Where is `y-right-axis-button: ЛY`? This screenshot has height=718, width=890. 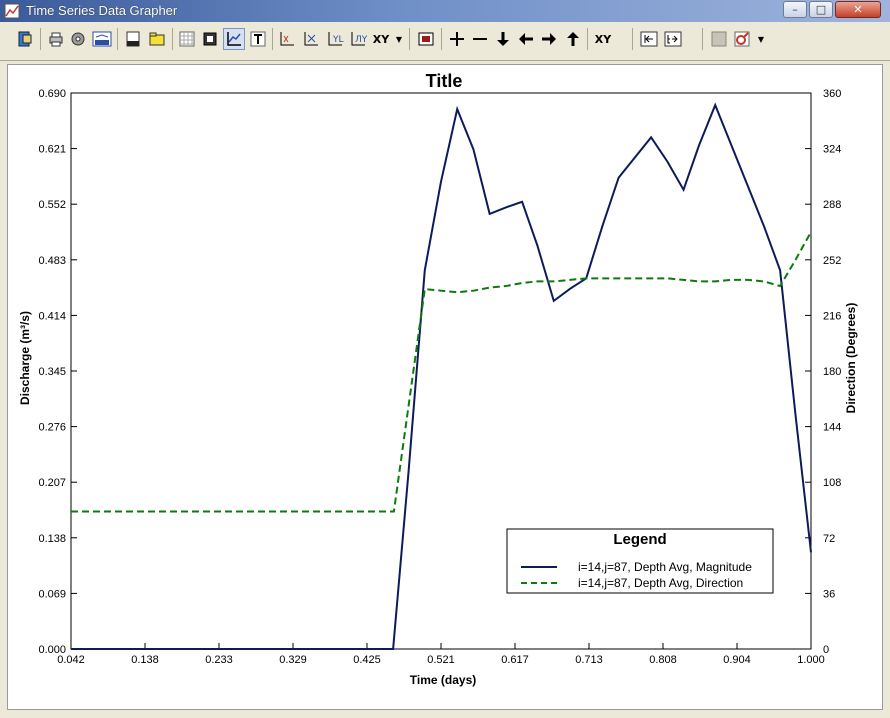
y-right-axis-button: ЛY is located at coordinates (358, 39).